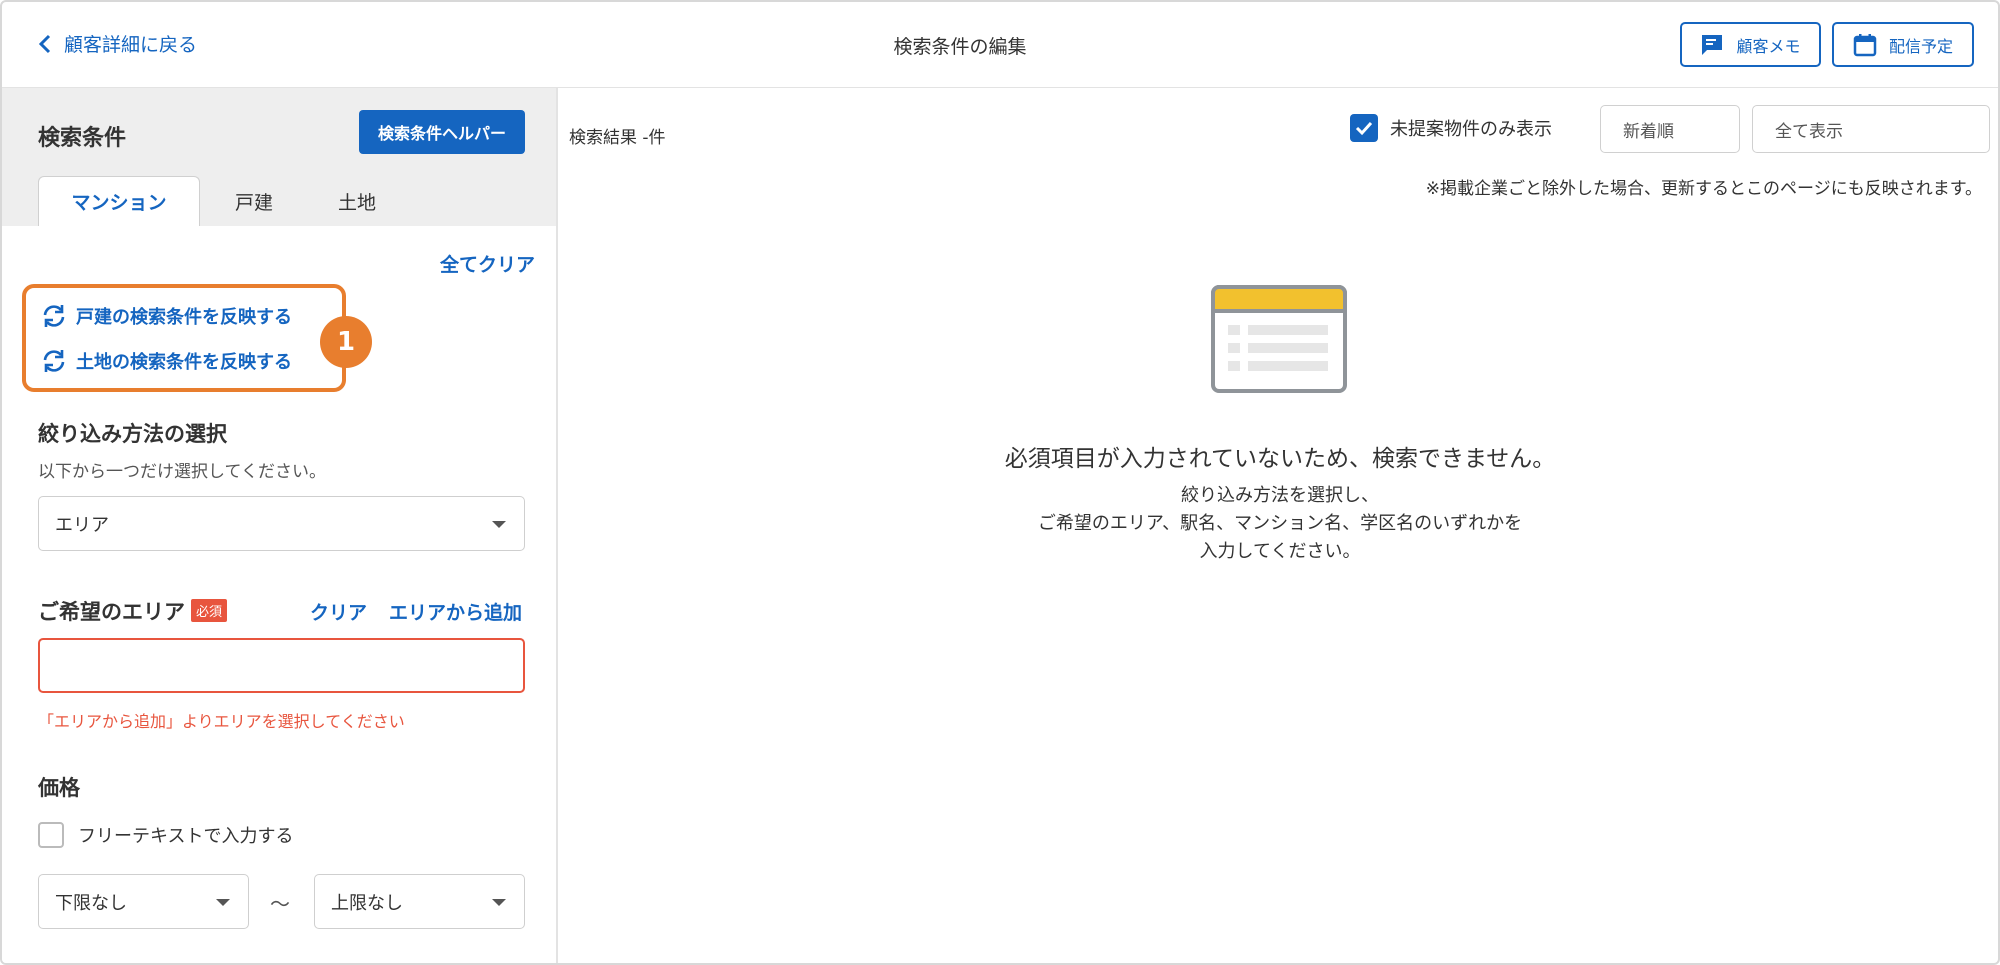 This screenshot has height=965, width=2000. Describe the element at coordinates (221, 721) in the screenshot. I see `area-error-message: 「エリアから追加」よりエリアを選択してください` at that location.